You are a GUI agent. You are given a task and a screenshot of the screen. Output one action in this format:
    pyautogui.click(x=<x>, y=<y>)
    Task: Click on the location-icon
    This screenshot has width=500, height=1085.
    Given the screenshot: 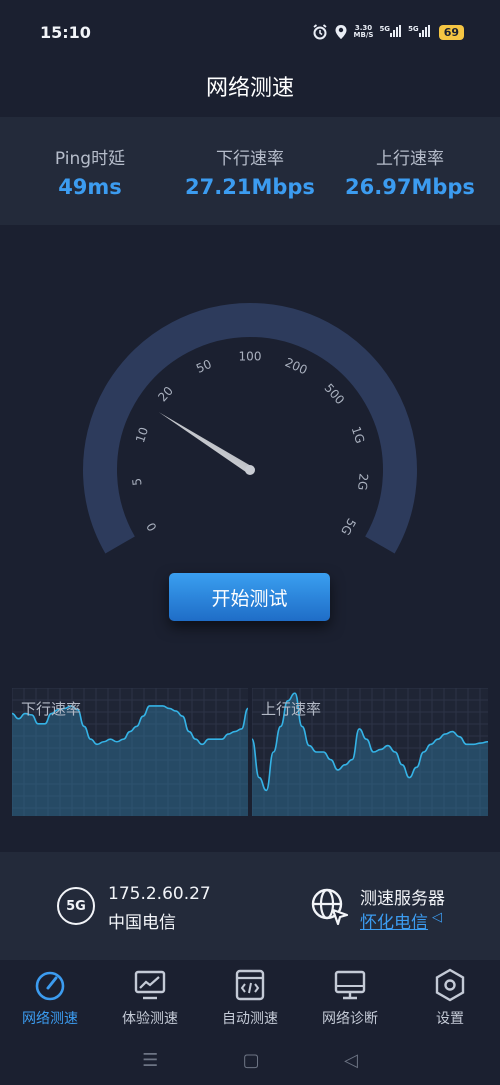 What is the action you would take?
    pyautogui.click(x=341, y=32)
    